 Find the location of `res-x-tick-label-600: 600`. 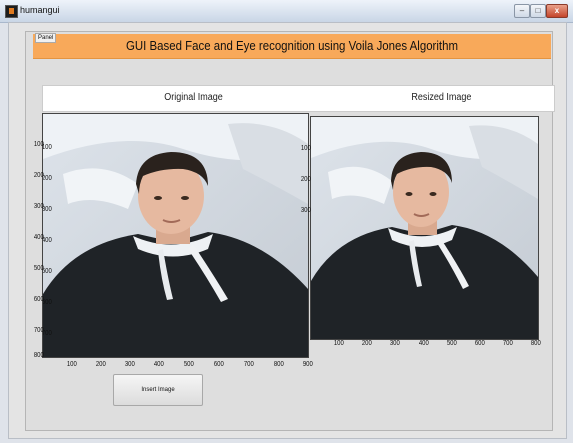

res-x-tick-label-600: 600 is located at coordinates (479, 343).